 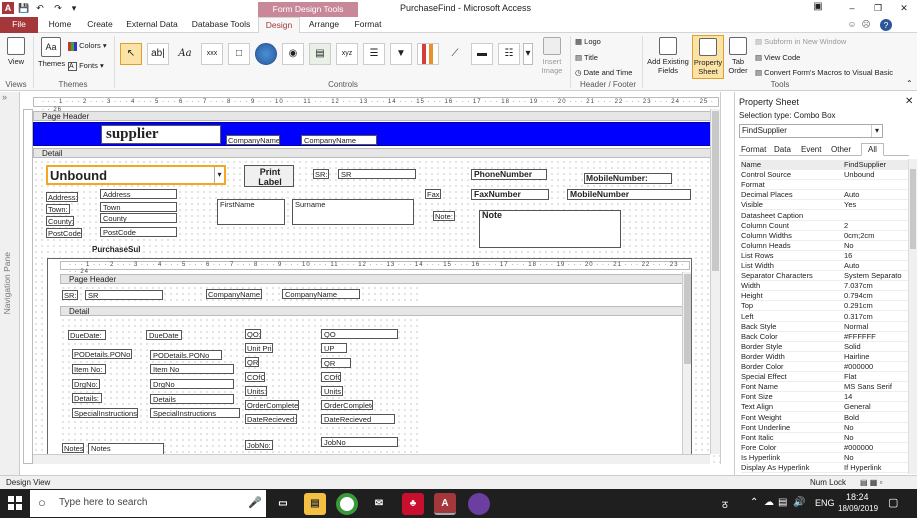 I want to click on town-field: Town, so click(x=138, y=207).